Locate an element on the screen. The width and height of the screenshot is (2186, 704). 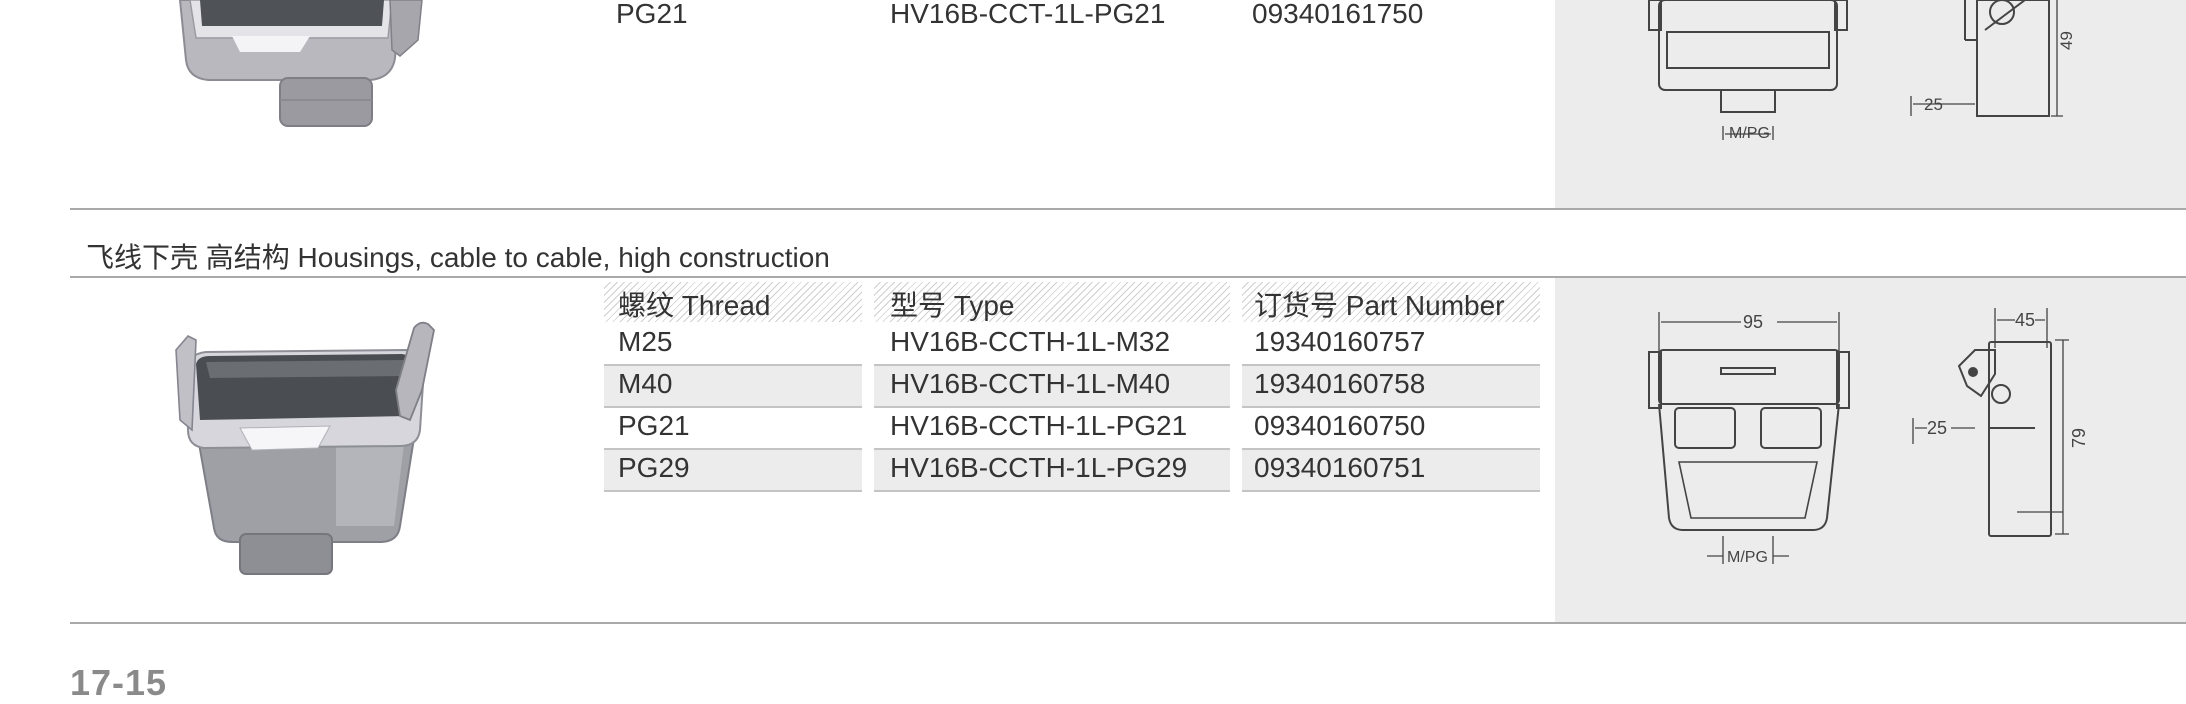
row-divider-2c is located at coordinates (1391, 407).